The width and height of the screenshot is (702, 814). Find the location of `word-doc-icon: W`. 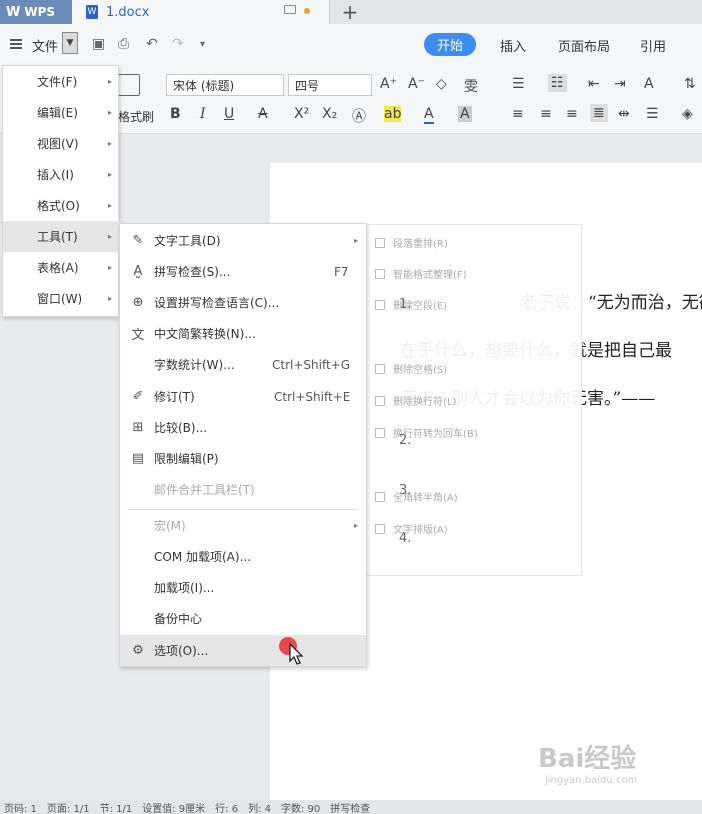

word-doc-icon: W is located at coordinates (92, 12).